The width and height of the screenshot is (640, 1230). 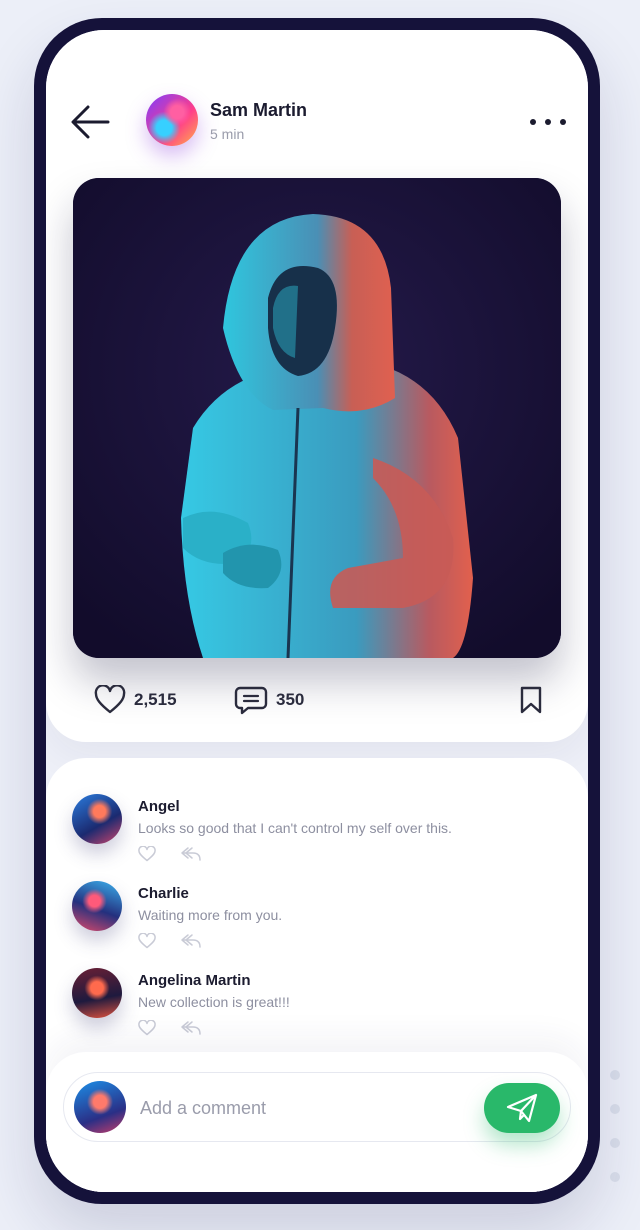 I want to click on send-button, so click(x=522, y=1108).